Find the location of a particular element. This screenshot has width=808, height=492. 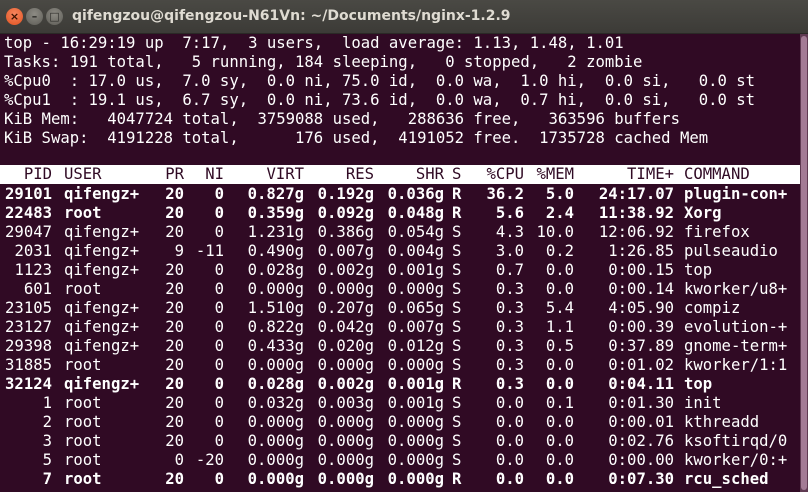

res-column-header: RES is located at coordinates (359, 174).